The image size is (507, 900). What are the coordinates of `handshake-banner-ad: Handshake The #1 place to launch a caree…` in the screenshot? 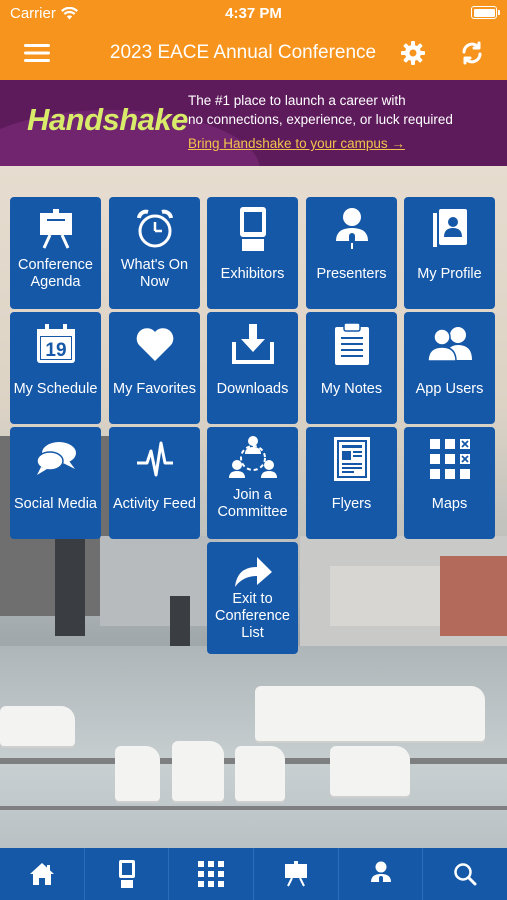 It's located at (253, 123).